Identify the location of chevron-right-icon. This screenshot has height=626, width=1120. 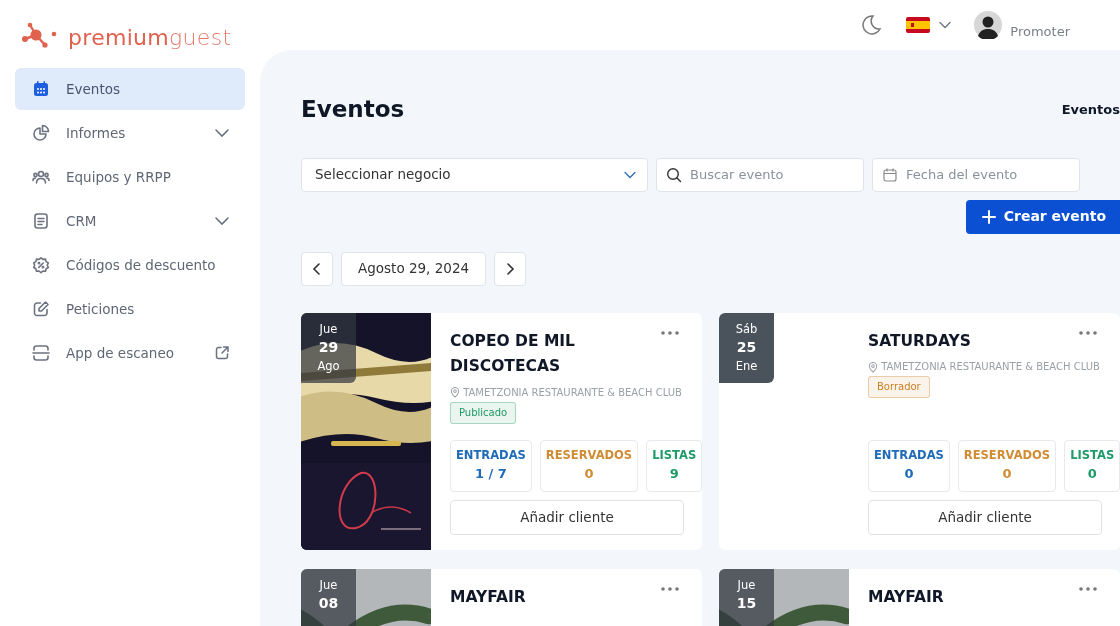
(510, 268).